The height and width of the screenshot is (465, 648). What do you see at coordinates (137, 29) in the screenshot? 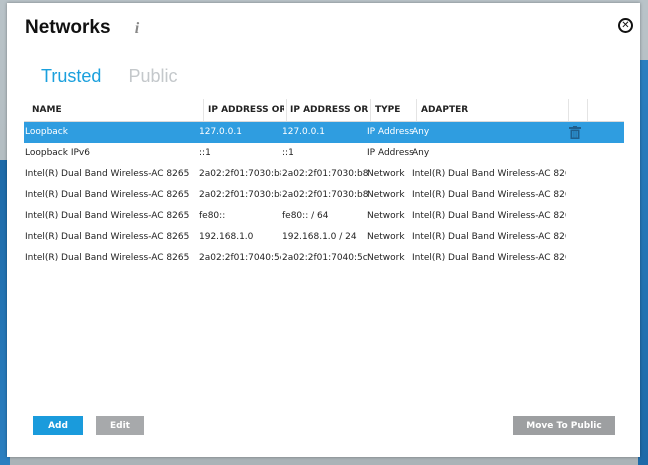
I see `info-icon: i` at bounding box center [137, 29].